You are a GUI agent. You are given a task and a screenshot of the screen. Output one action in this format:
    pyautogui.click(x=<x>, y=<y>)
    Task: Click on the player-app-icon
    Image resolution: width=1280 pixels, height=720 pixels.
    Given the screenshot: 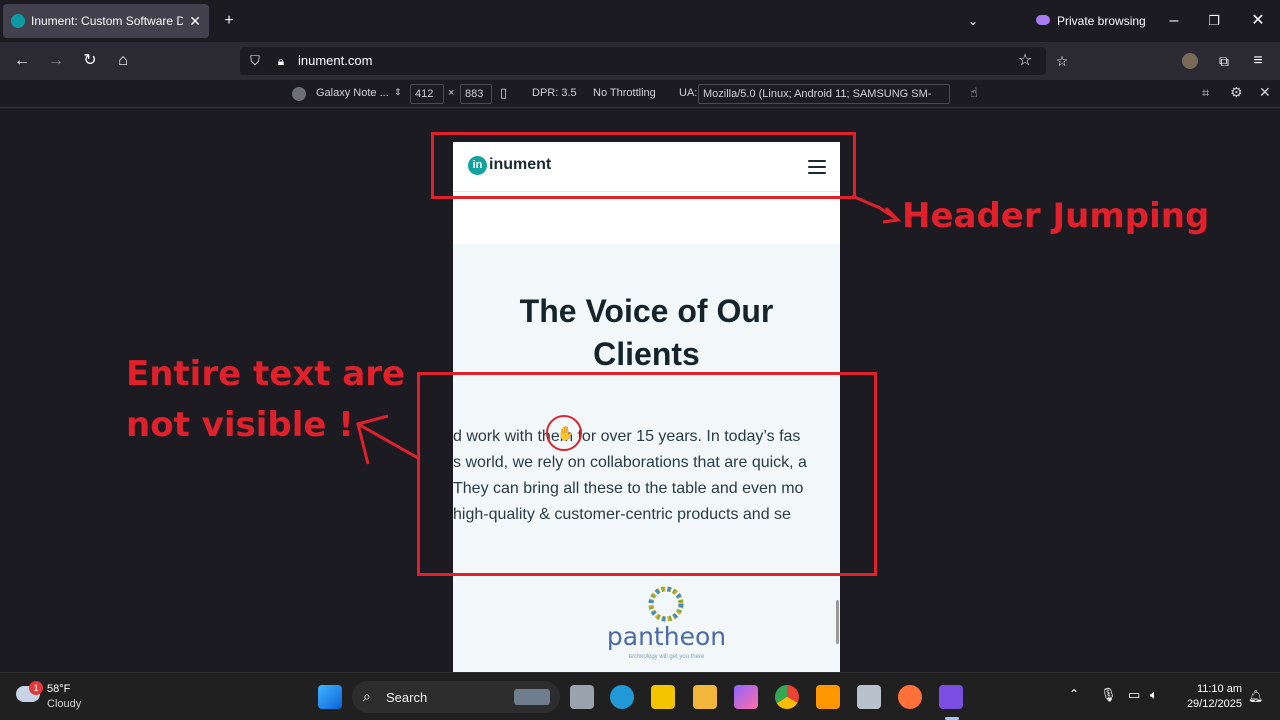 What is the action you would take?
    pyautogui.click(x=663, y=697)
    